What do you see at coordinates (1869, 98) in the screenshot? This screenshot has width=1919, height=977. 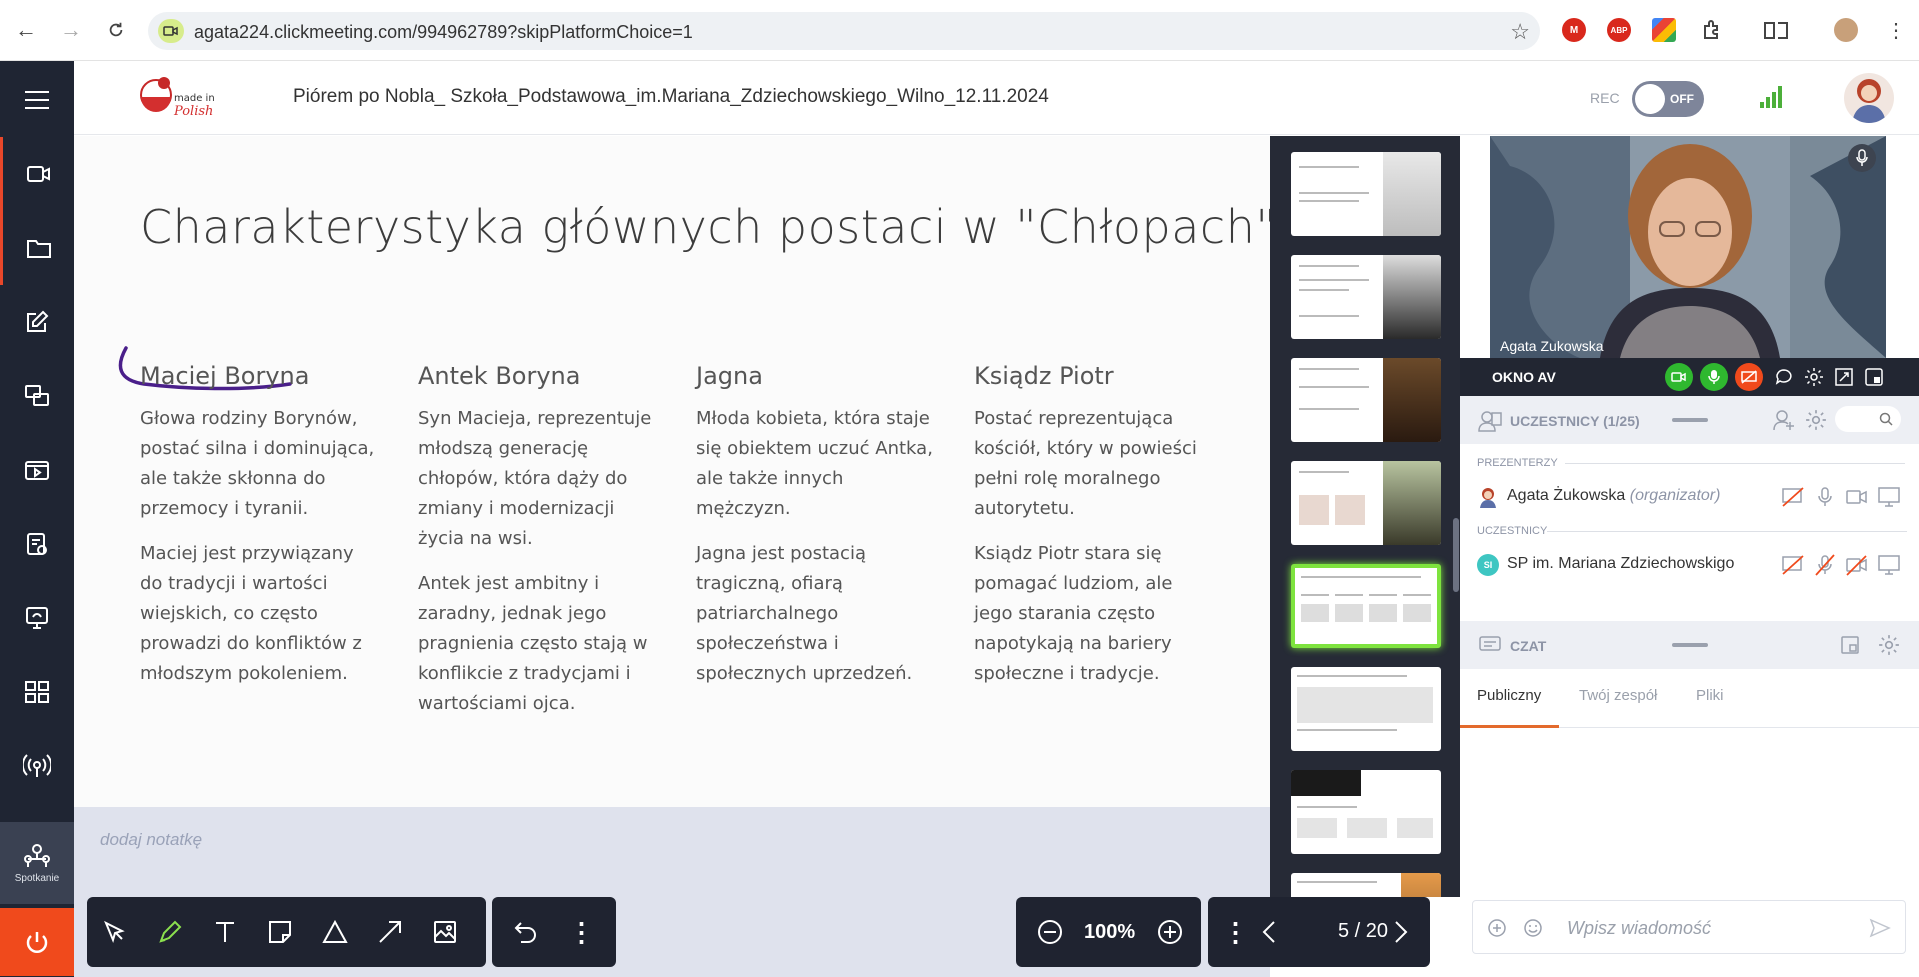 I see `user-avatar` at bounding box center [1869, 98].